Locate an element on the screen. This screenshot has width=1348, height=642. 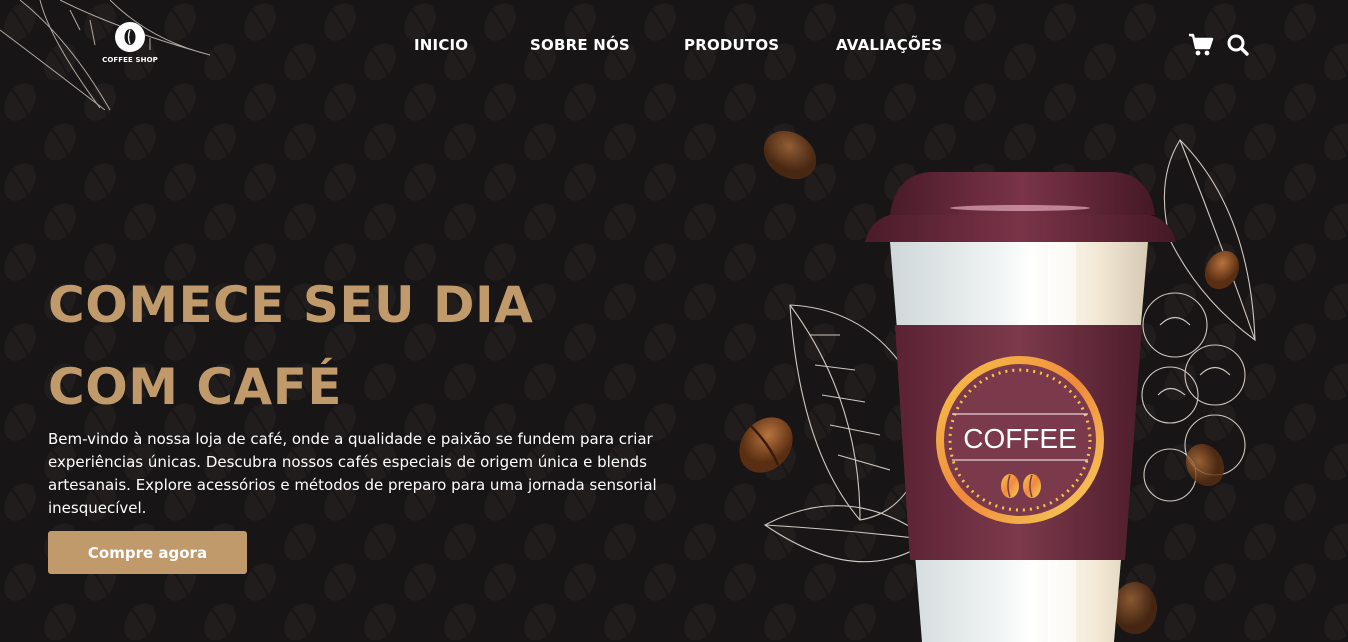
search-icon is located at coordinates (1238, 47).